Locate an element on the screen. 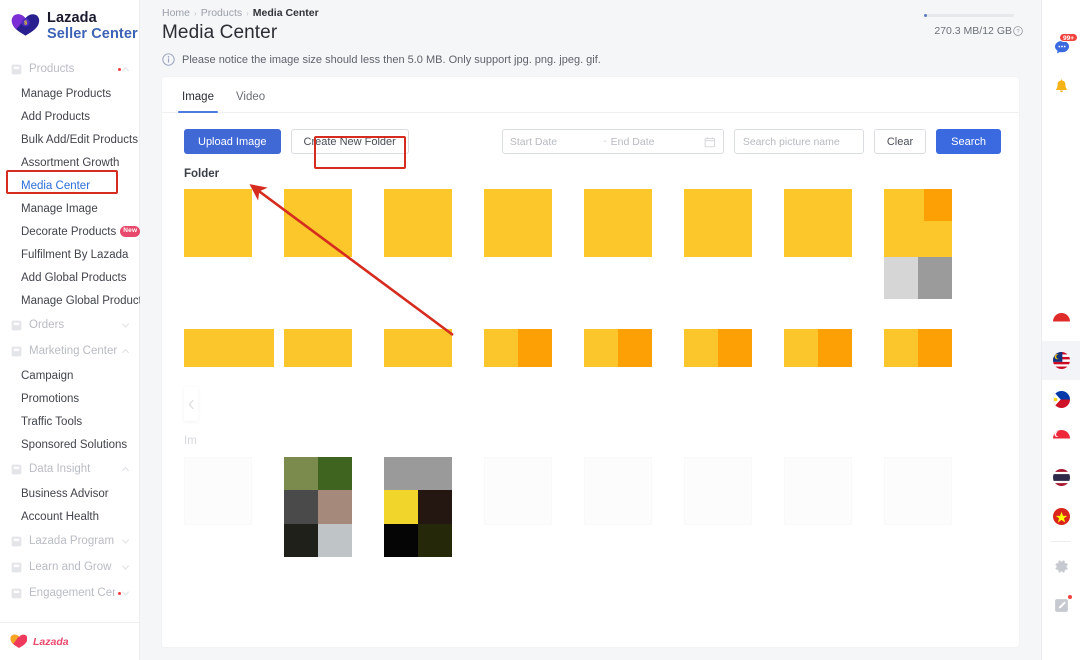 This screenshot has height=660, width=1080. upload-image-button: Upload Image is located at coordinates (232, 141).